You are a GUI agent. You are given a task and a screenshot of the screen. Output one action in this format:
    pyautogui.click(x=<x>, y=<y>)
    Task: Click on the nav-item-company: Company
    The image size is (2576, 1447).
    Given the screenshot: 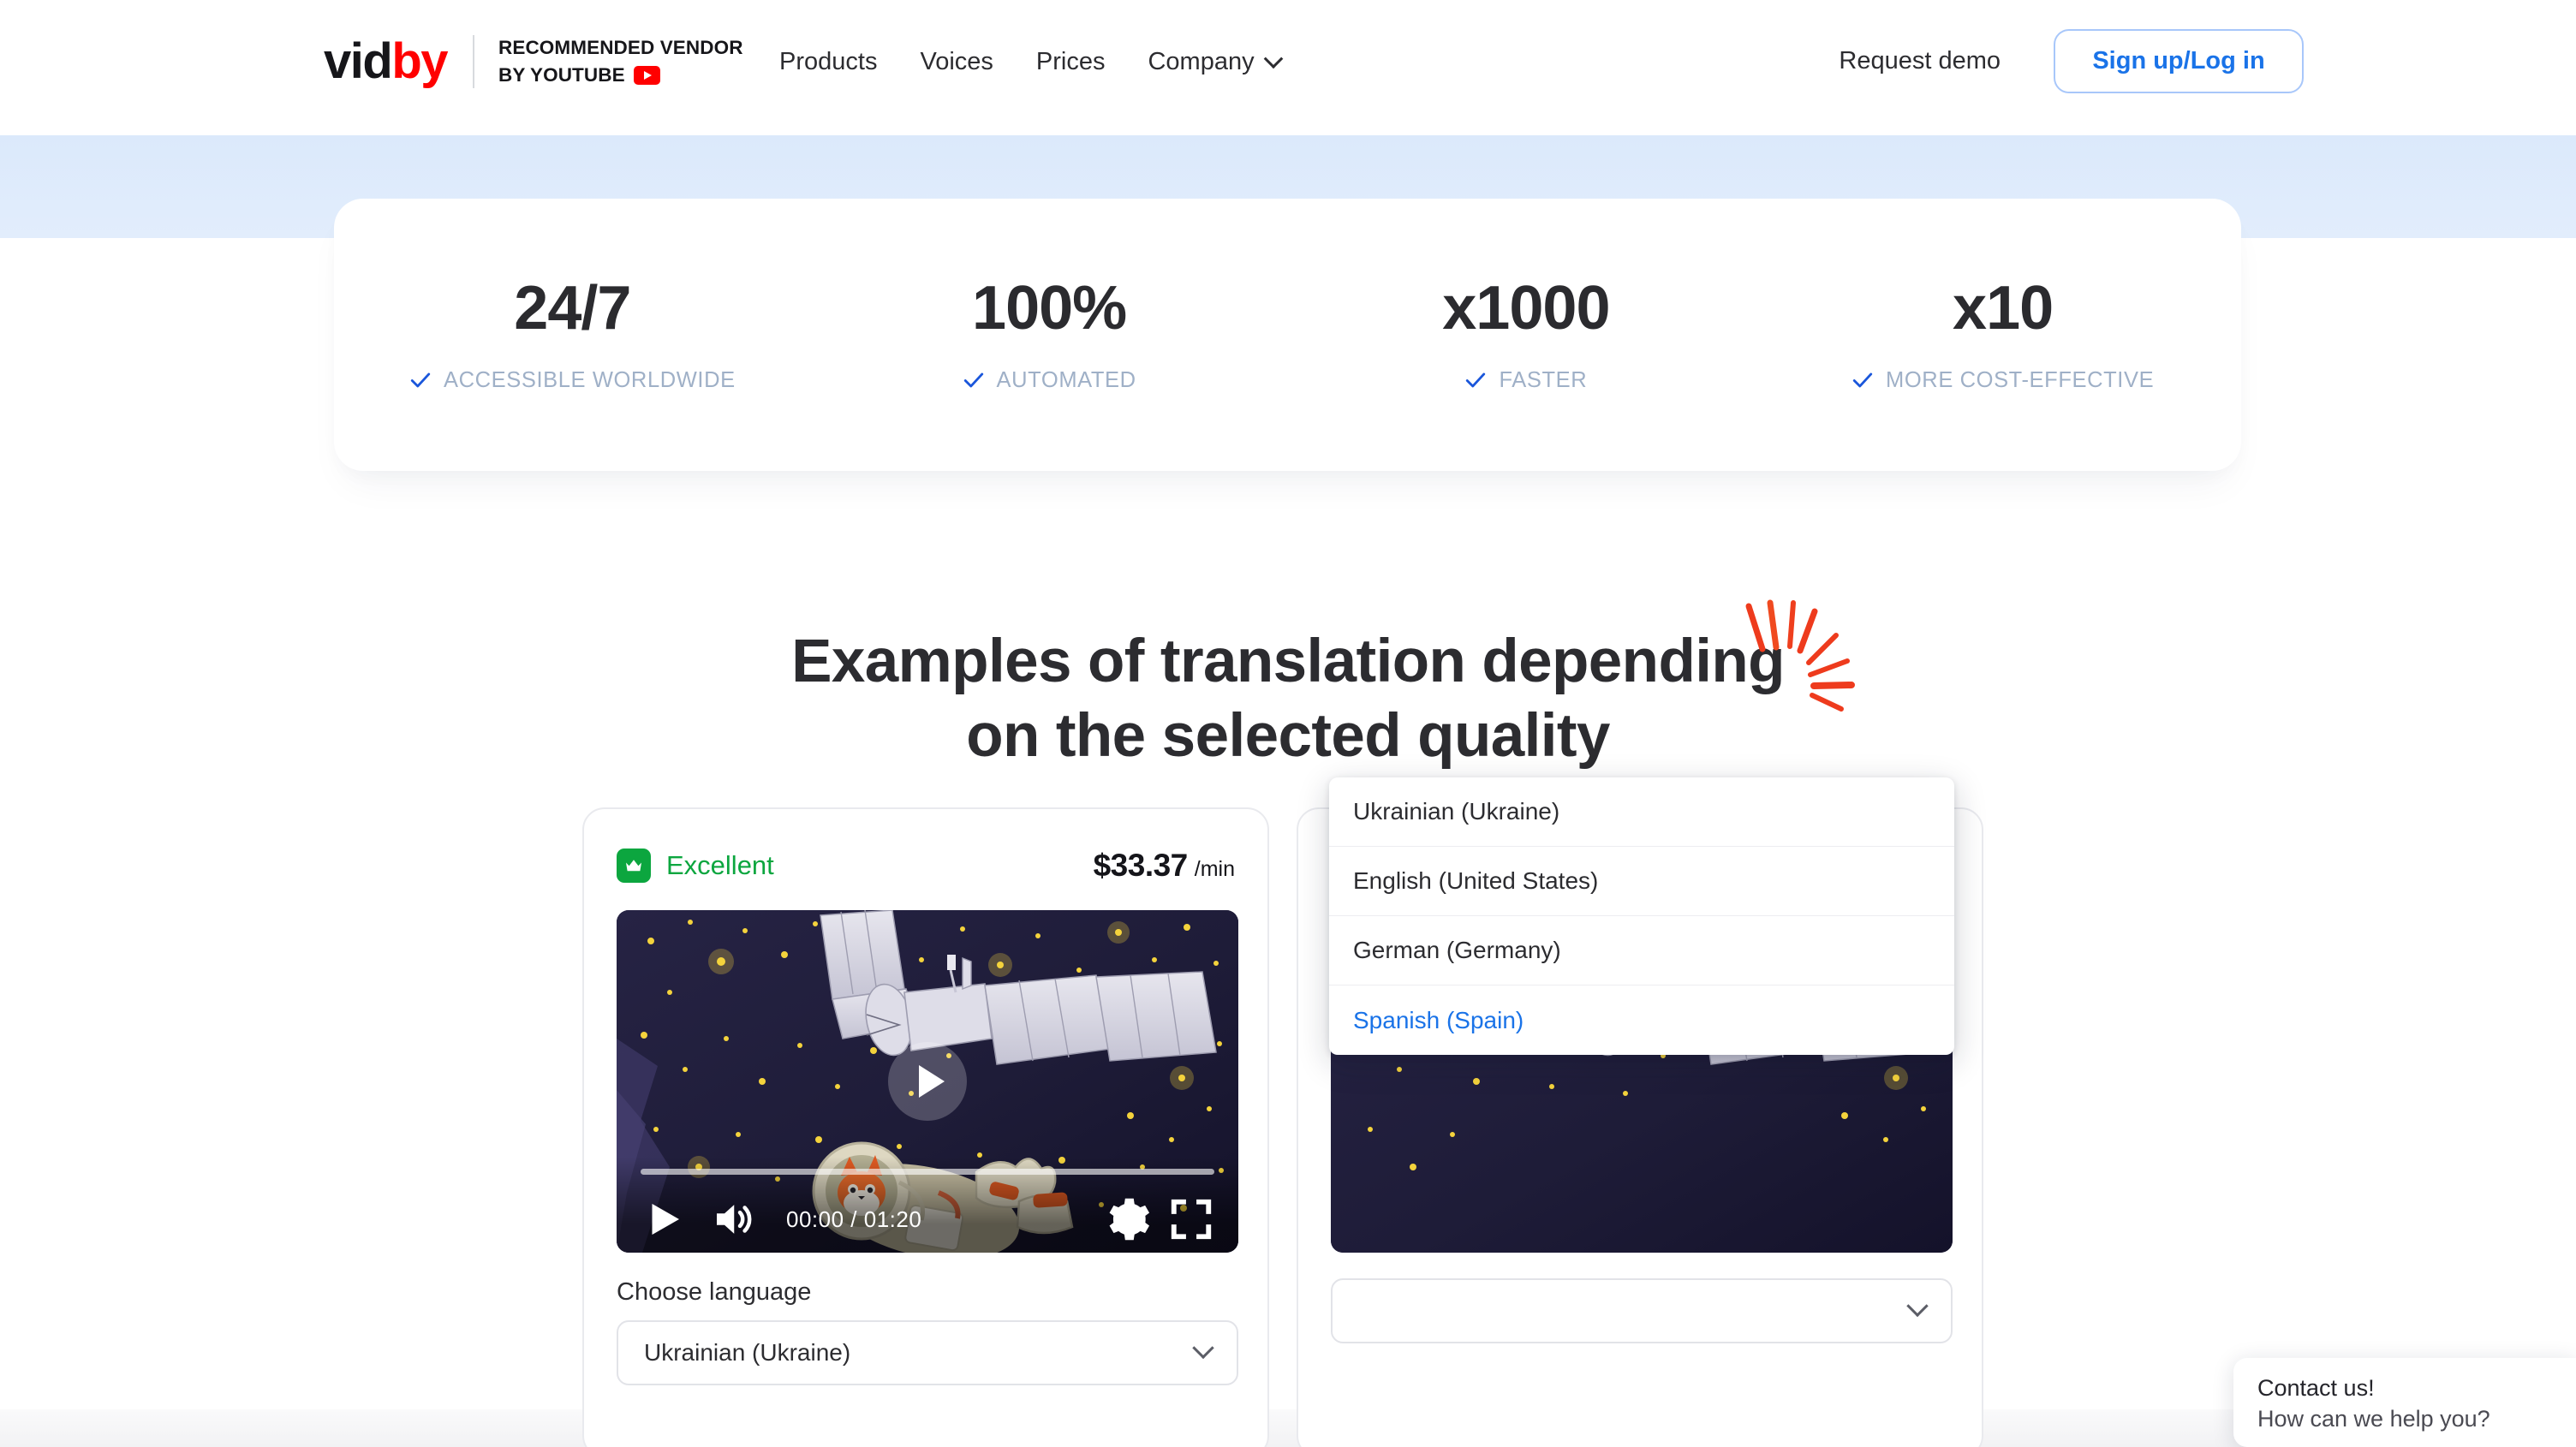 What is the action you would take?
    pyautogui.click(x=1213, y=62)
    